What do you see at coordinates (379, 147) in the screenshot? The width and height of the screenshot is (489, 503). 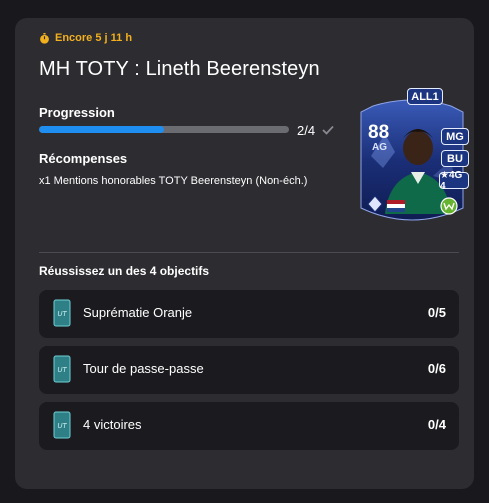 I see `card-position: AG` at bounding box center [379, 147].